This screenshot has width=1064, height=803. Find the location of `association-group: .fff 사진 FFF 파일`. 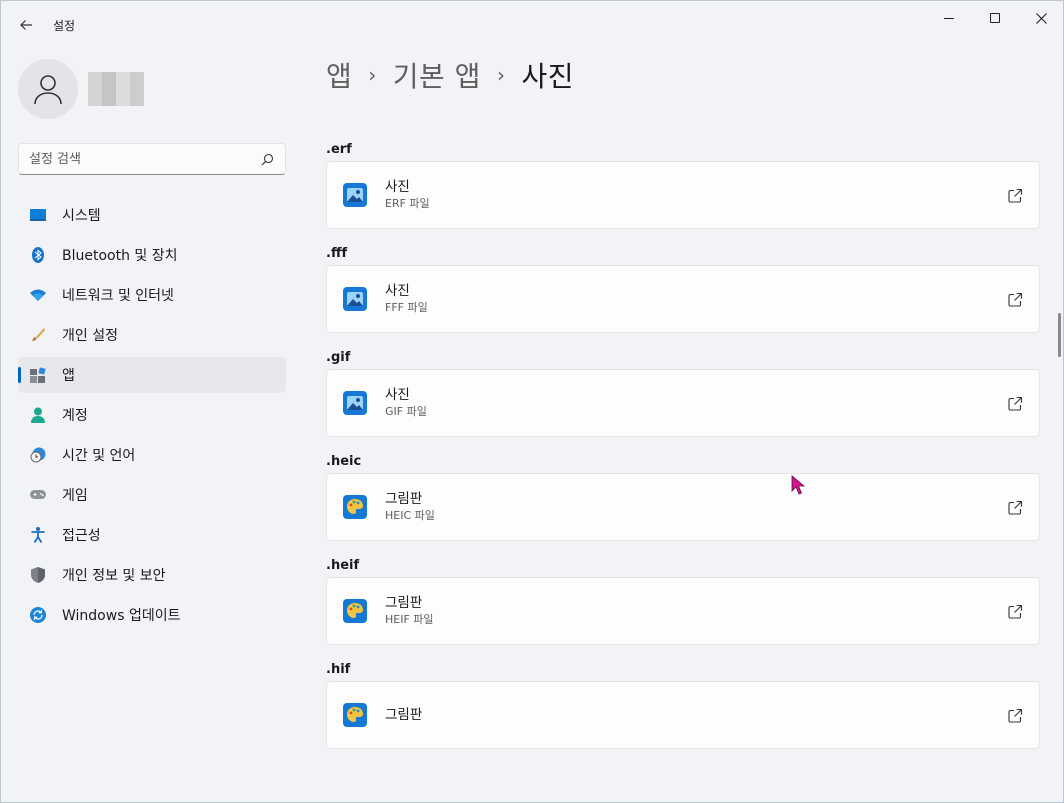

association-group: .fff 사진 FFF 파일 is located at coordinates (683, 289).